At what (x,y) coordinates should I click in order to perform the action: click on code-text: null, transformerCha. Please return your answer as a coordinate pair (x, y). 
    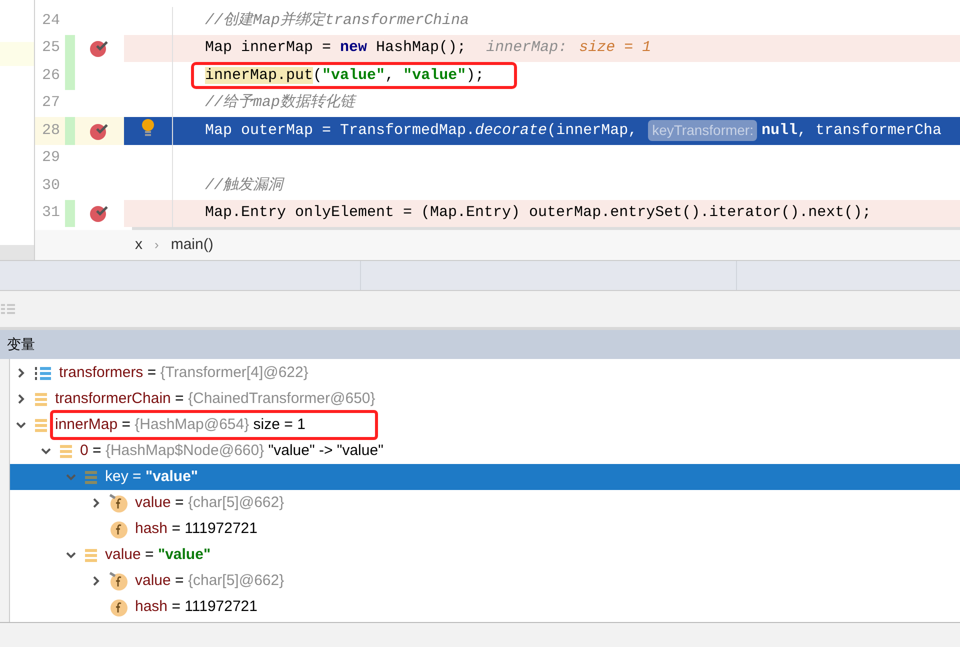
    Looking at the image, I should click on (851, 130).